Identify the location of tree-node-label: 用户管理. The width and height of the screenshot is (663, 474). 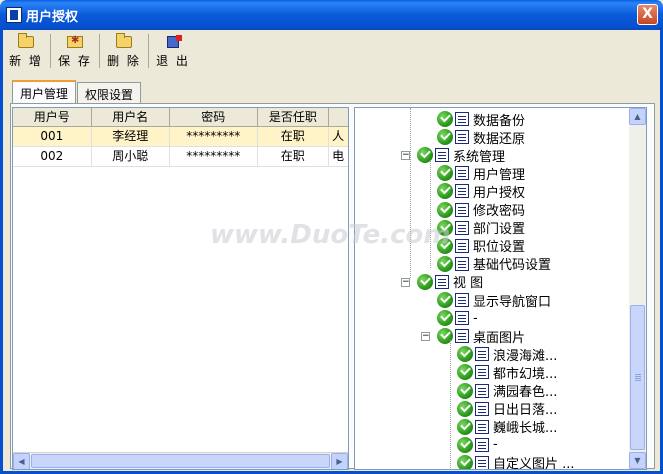
(499, 175).